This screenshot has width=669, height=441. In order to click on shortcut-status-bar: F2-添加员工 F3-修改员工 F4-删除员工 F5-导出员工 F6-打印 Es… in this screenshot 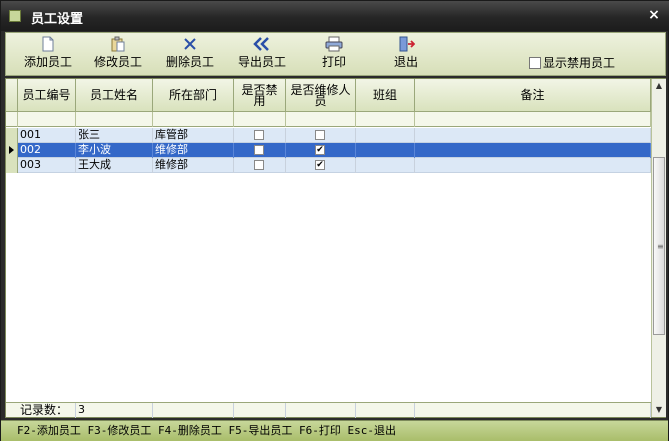, I will do `click(334, 430)`.